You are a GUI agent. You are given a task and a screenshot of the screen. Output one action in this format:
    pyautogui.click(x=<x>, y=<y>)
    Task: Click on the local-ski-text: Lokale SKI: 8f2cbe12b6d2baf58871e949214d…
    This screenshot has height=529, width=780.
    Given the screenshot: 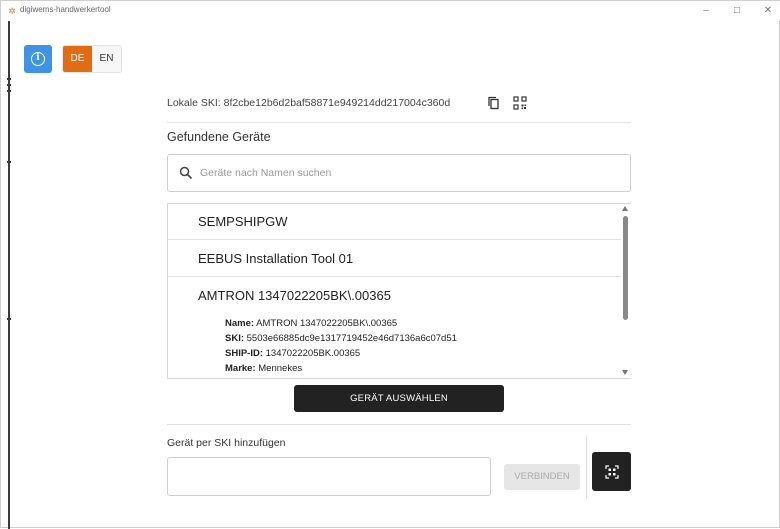 What is the action you would take?
    pyautogui.click(x=309, y=103)
    